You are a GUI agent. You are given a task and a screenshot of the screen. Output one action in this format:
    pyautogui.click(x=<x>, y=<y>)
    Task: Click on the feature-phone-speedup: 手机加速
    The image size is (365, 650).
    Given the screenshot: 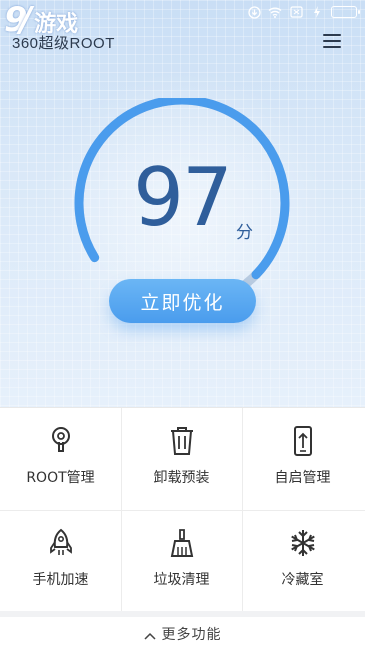 What is the action you would take?
    pyautogui.click(x=60, y=561)
    